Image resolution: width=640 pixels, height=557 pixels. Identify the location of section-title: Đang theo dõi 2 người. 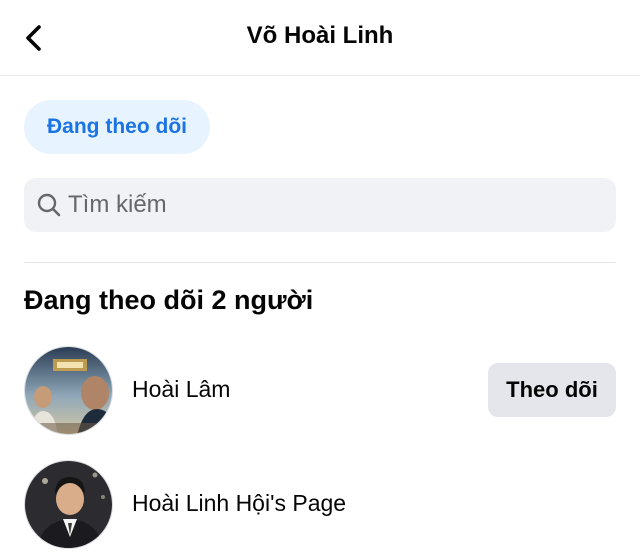
(169, 300).